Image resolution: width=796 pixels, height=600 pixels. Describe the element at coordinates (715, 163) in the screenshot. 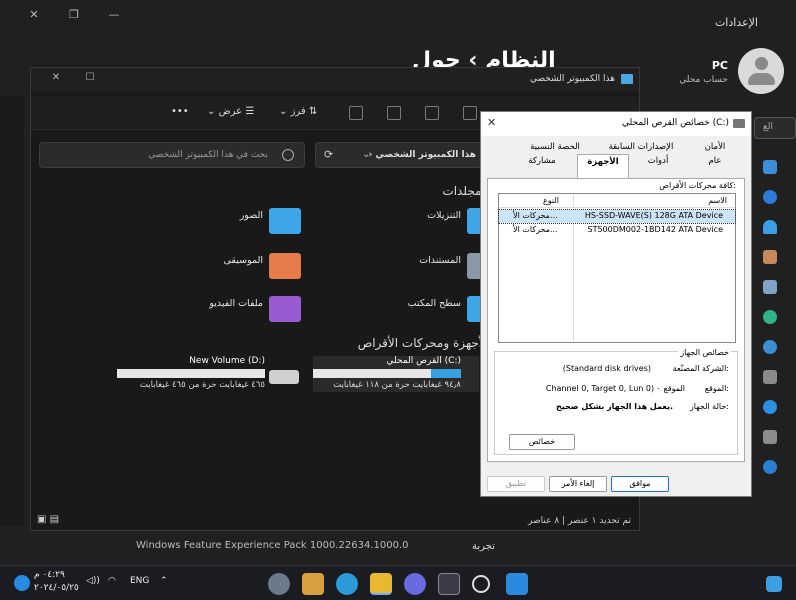

I see `tab-general: عام` at that location.